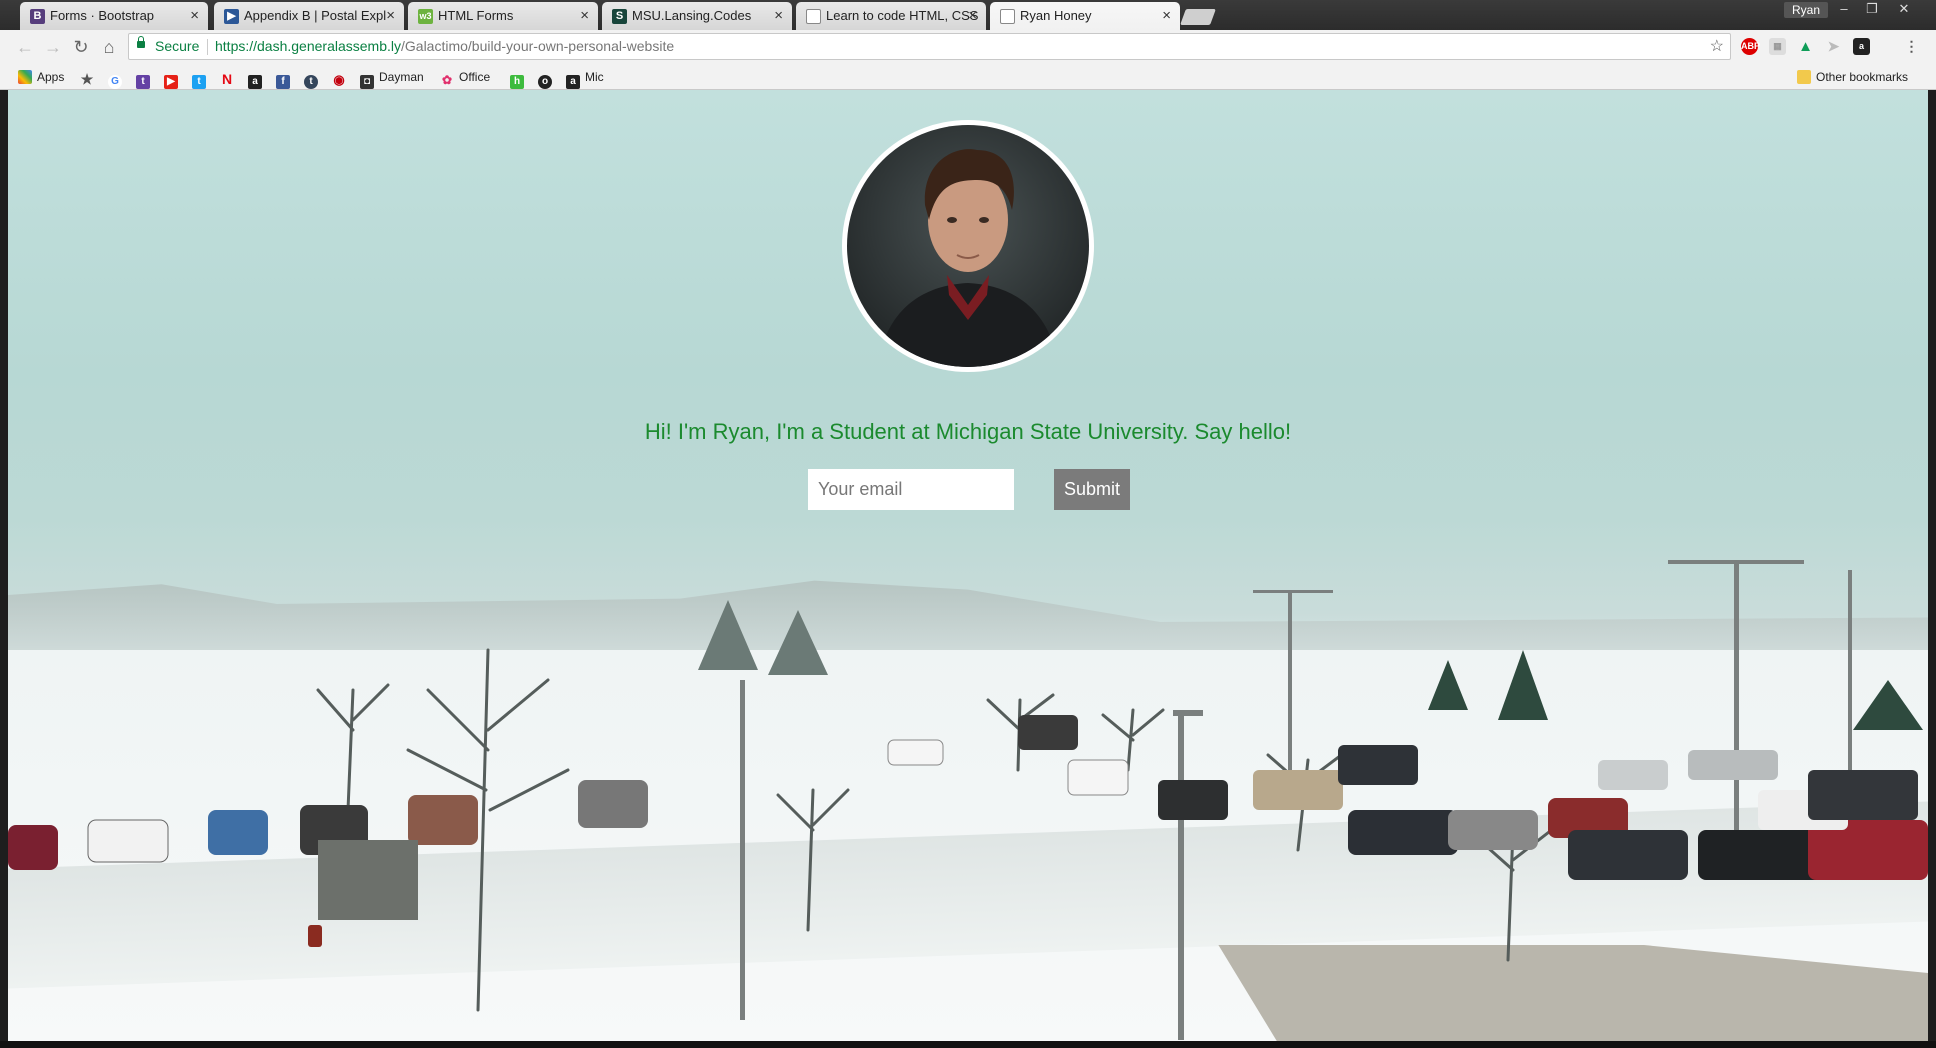 This screenshot has width=1936, height=1048. I want to click on bookmark-youtube: ▶, so click(173, 78).